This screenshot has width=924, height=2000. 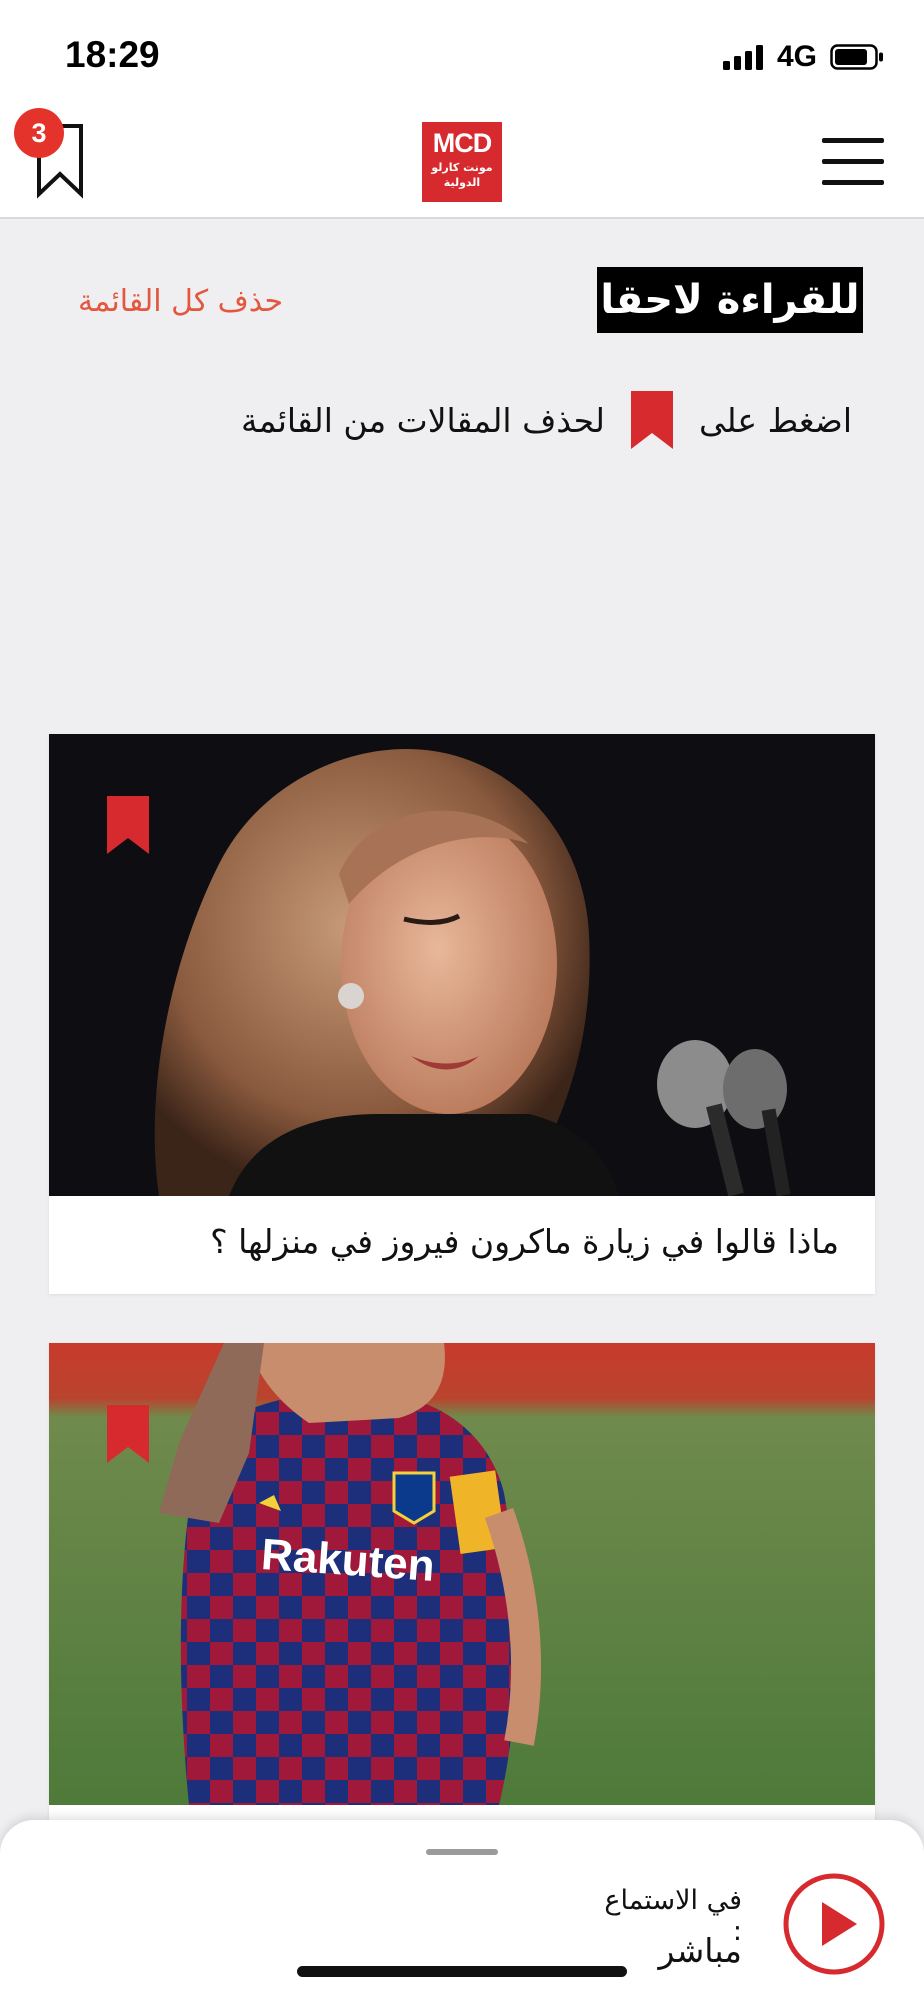 I want to click on page-title: للقراءة لاحقا, so click(x=730, y=300).